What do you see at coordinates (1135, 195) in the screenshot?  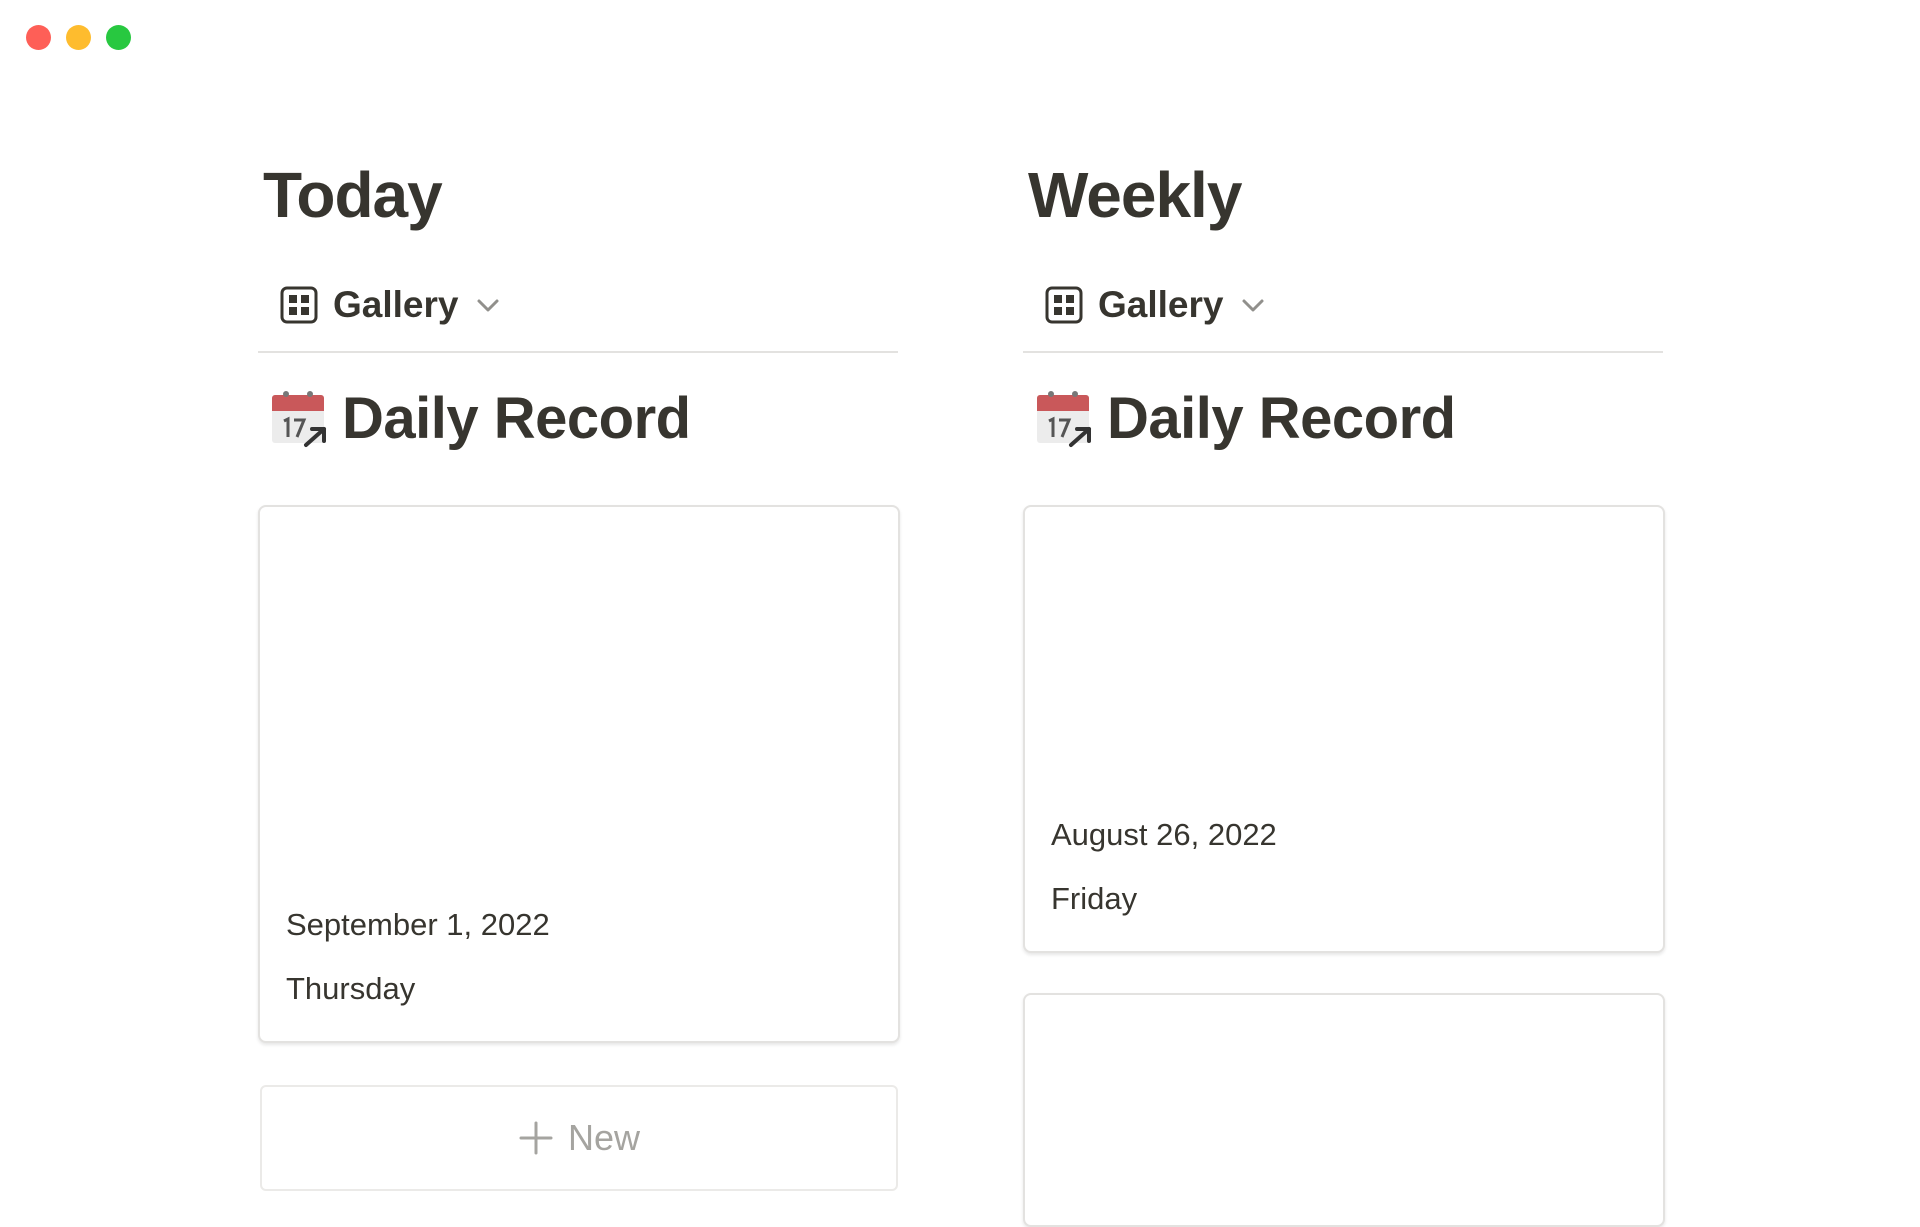 I see `column-title: Weekly` at bounding box center [1135, 195].